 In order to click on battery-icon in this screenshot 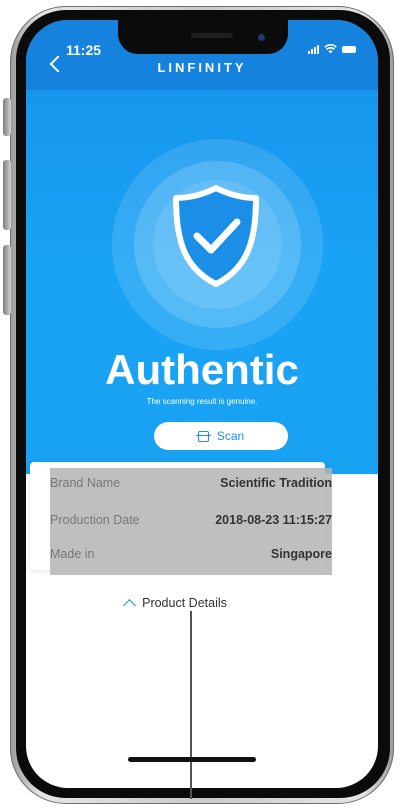, I will do `click(349, 49)`.